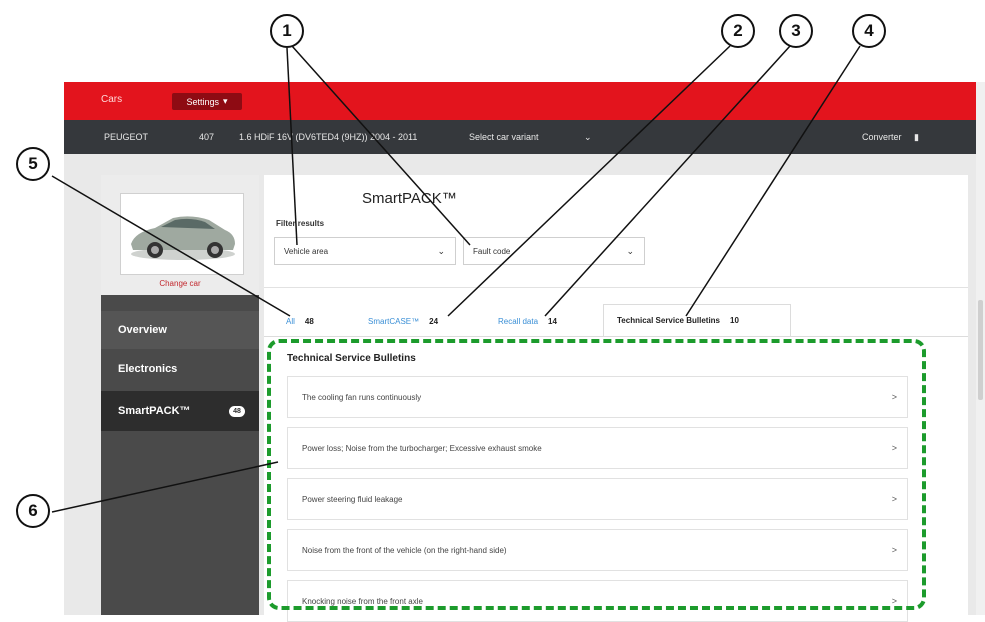  Describe the element at coordinates (287, 31) in the screenshot. I see `callout-1: 1` at that location.